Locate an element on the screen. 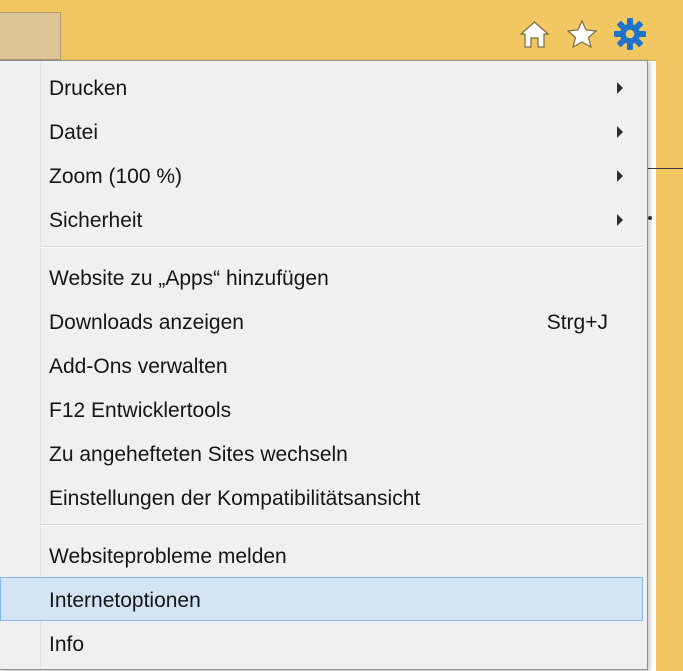 The image size is (683, 671). menu-item-label: Website zu „Apps“ hinzufügen is located at coordinates (189, 278).